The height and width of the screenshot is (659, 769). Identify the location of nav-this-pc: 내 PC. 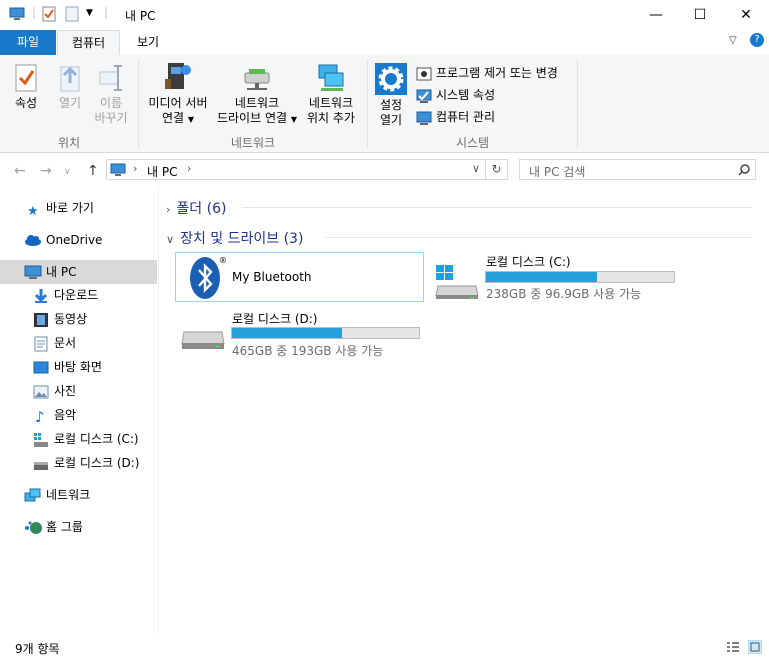
(78, 272).